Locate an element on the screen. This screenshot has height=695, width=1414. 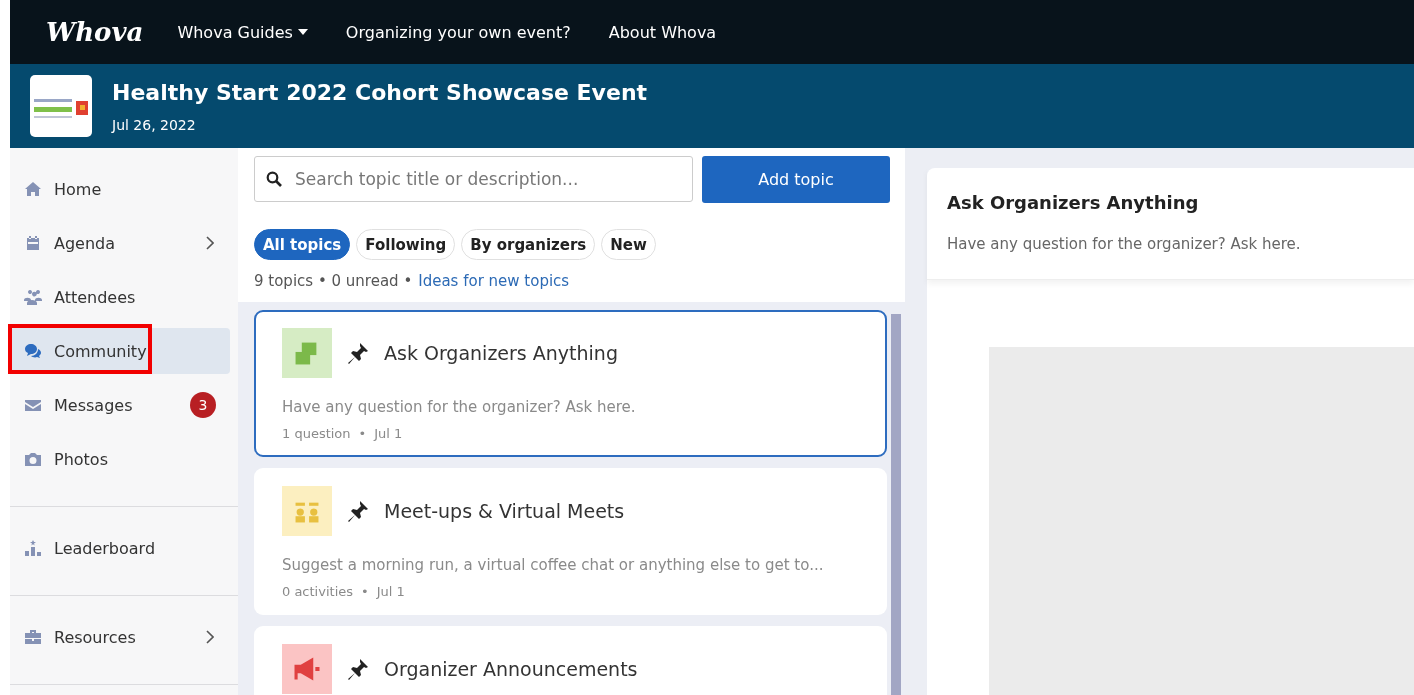
add-topic-button: Add topic is located at coordinates (796, 179).